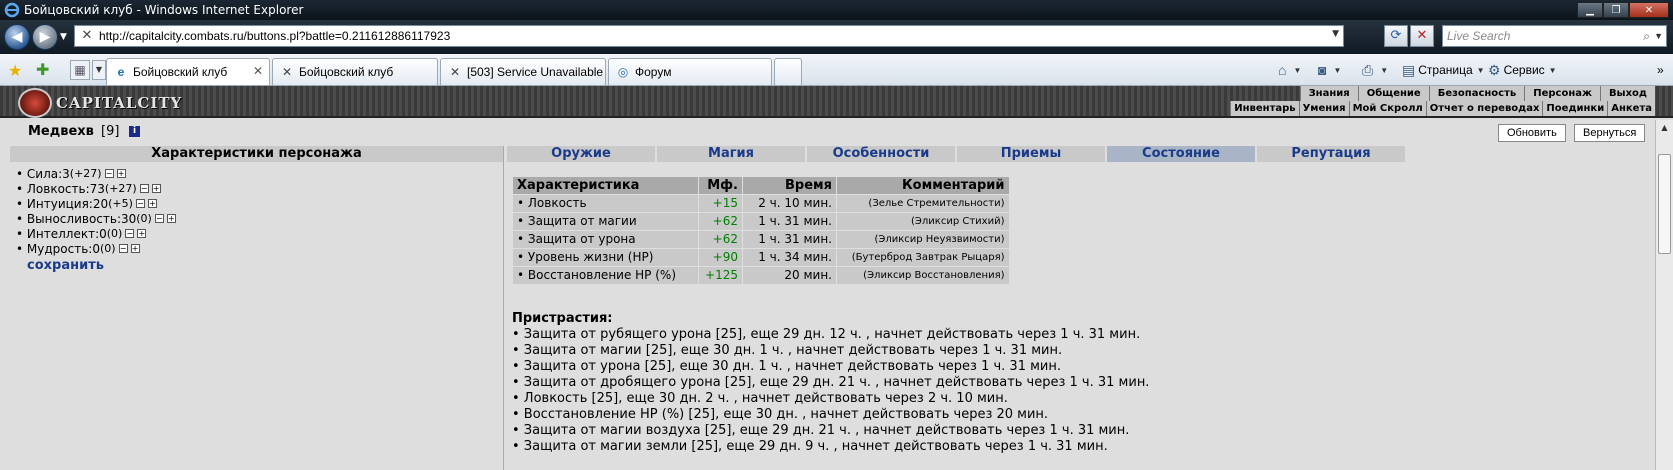 The height and width of the screenshot is (470, 1673). I want to click on save-link: сохранить, so click(101, 265).